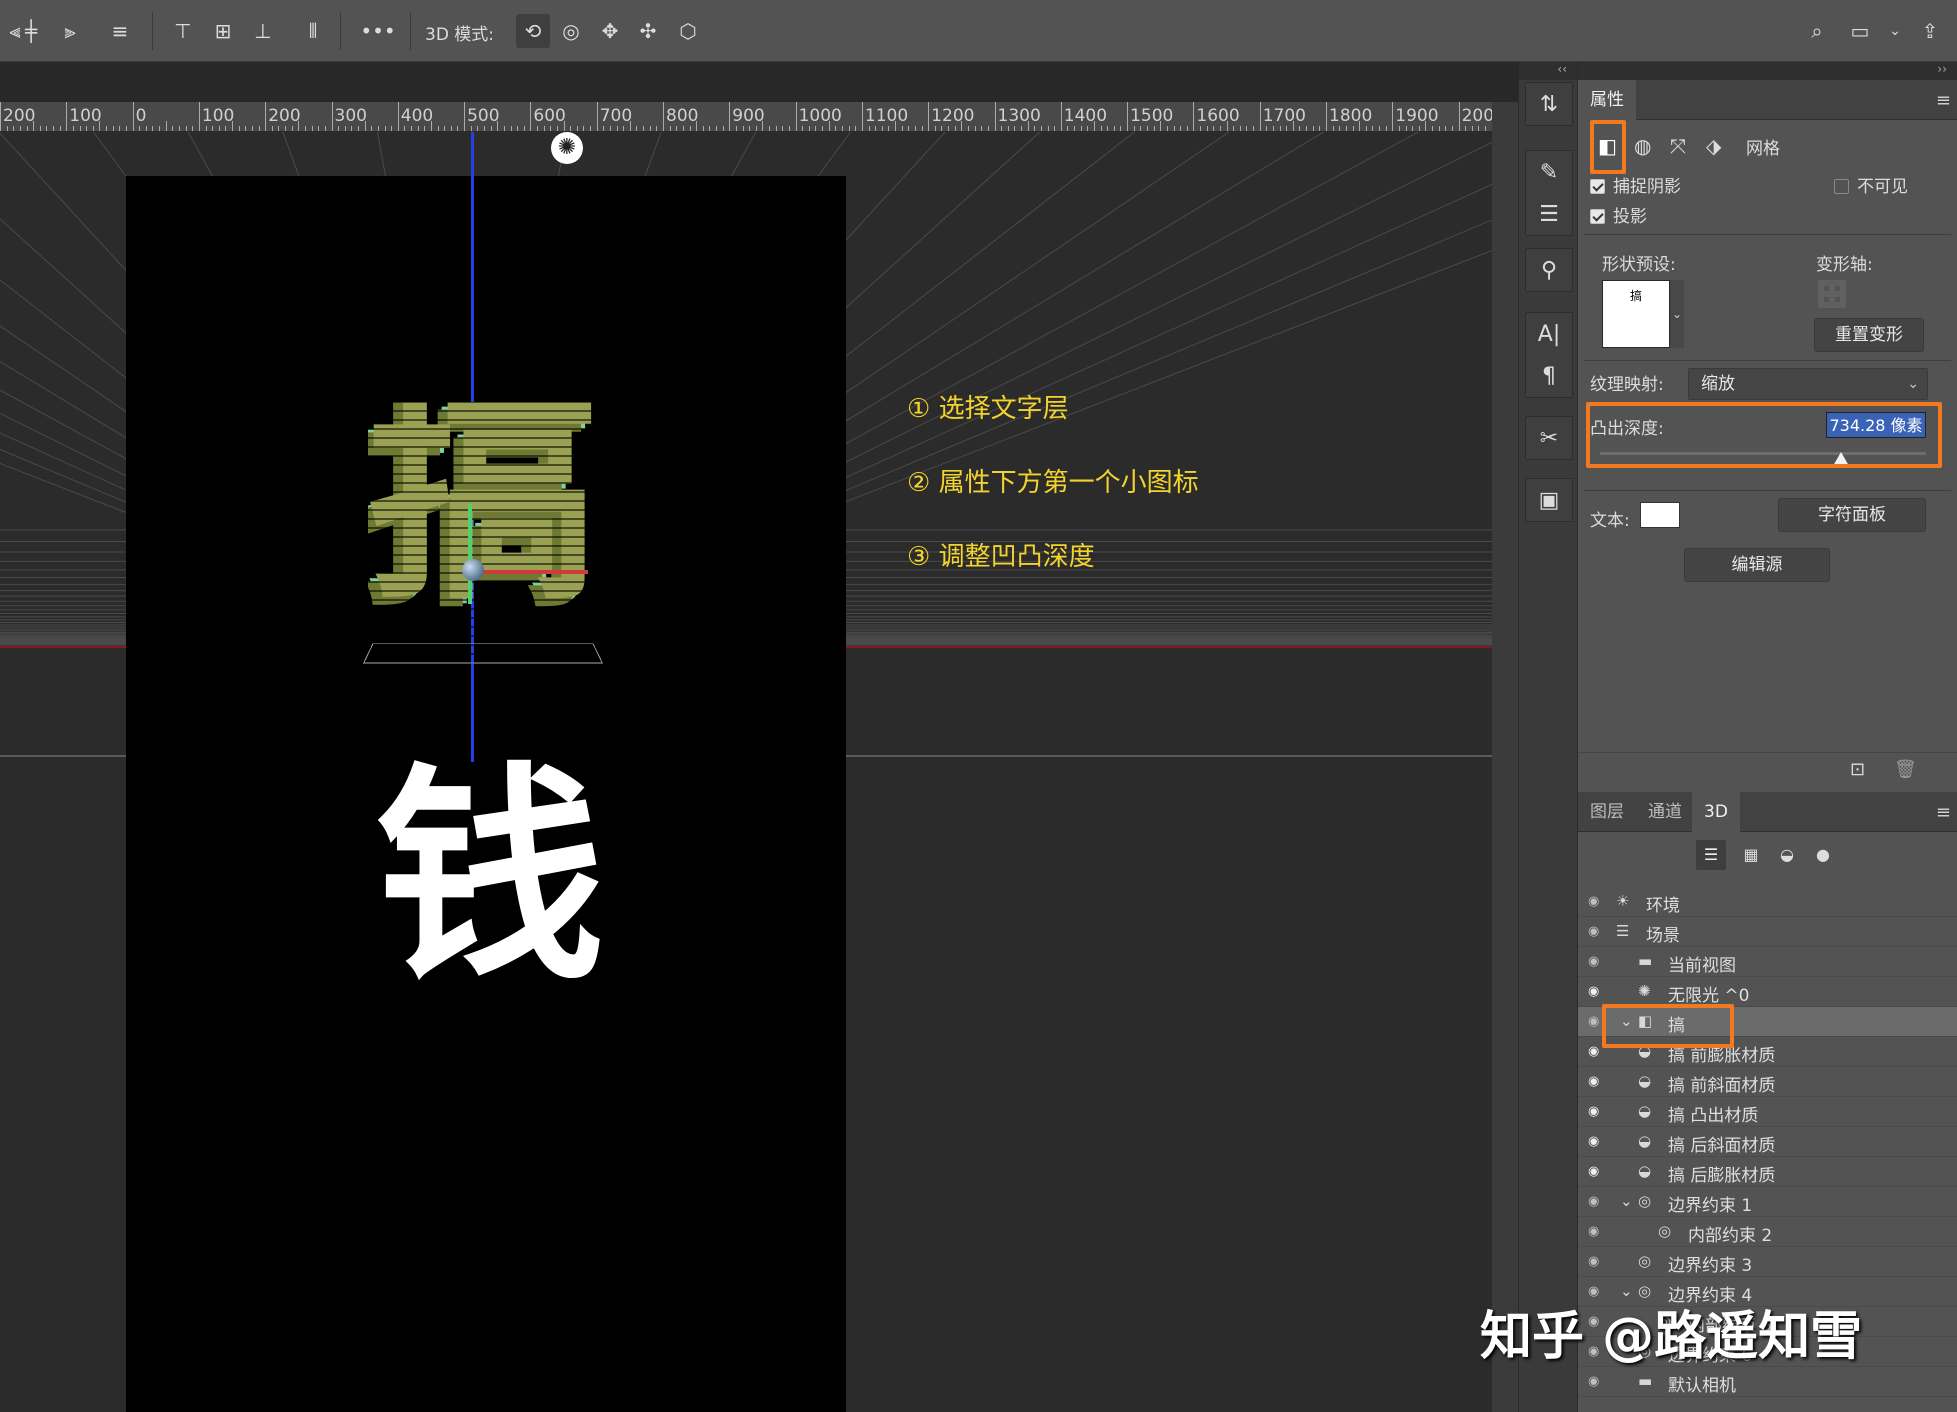 Image resolution: width=1957 pixels, height=1412 pixels. I want to click on character-panel-button: 字符面板, so click(1852, 515).